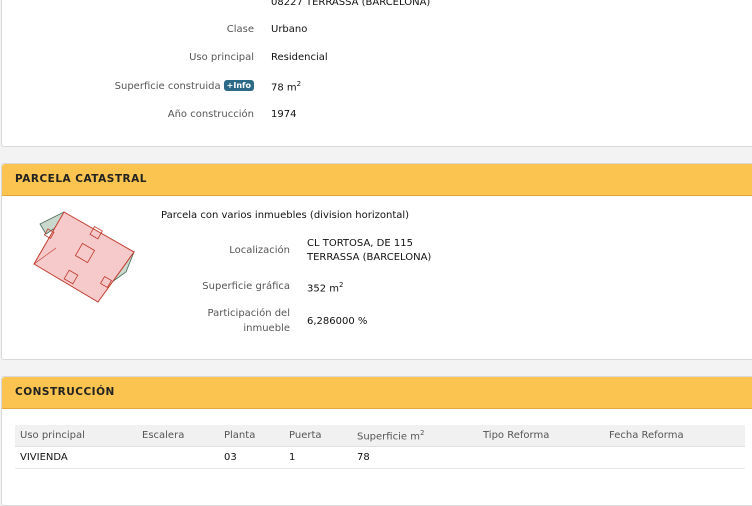 This screenshot has height=506, width=752. I want to click on cell-uso: VIVIENDA, so click(76, 458).